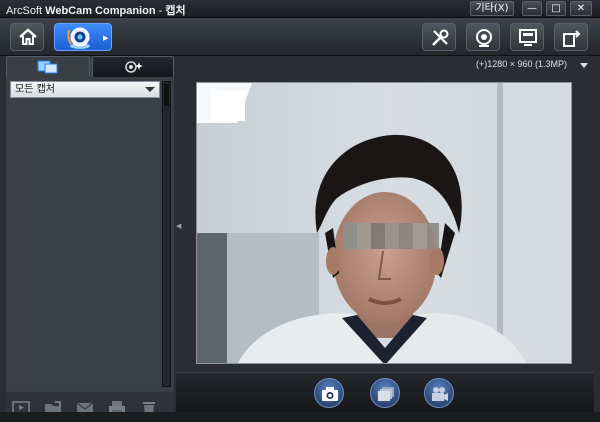 Image resolution: width=600 pixels, height=422 pixels. I want to click on page-name: 캡처, so click(175, 11).